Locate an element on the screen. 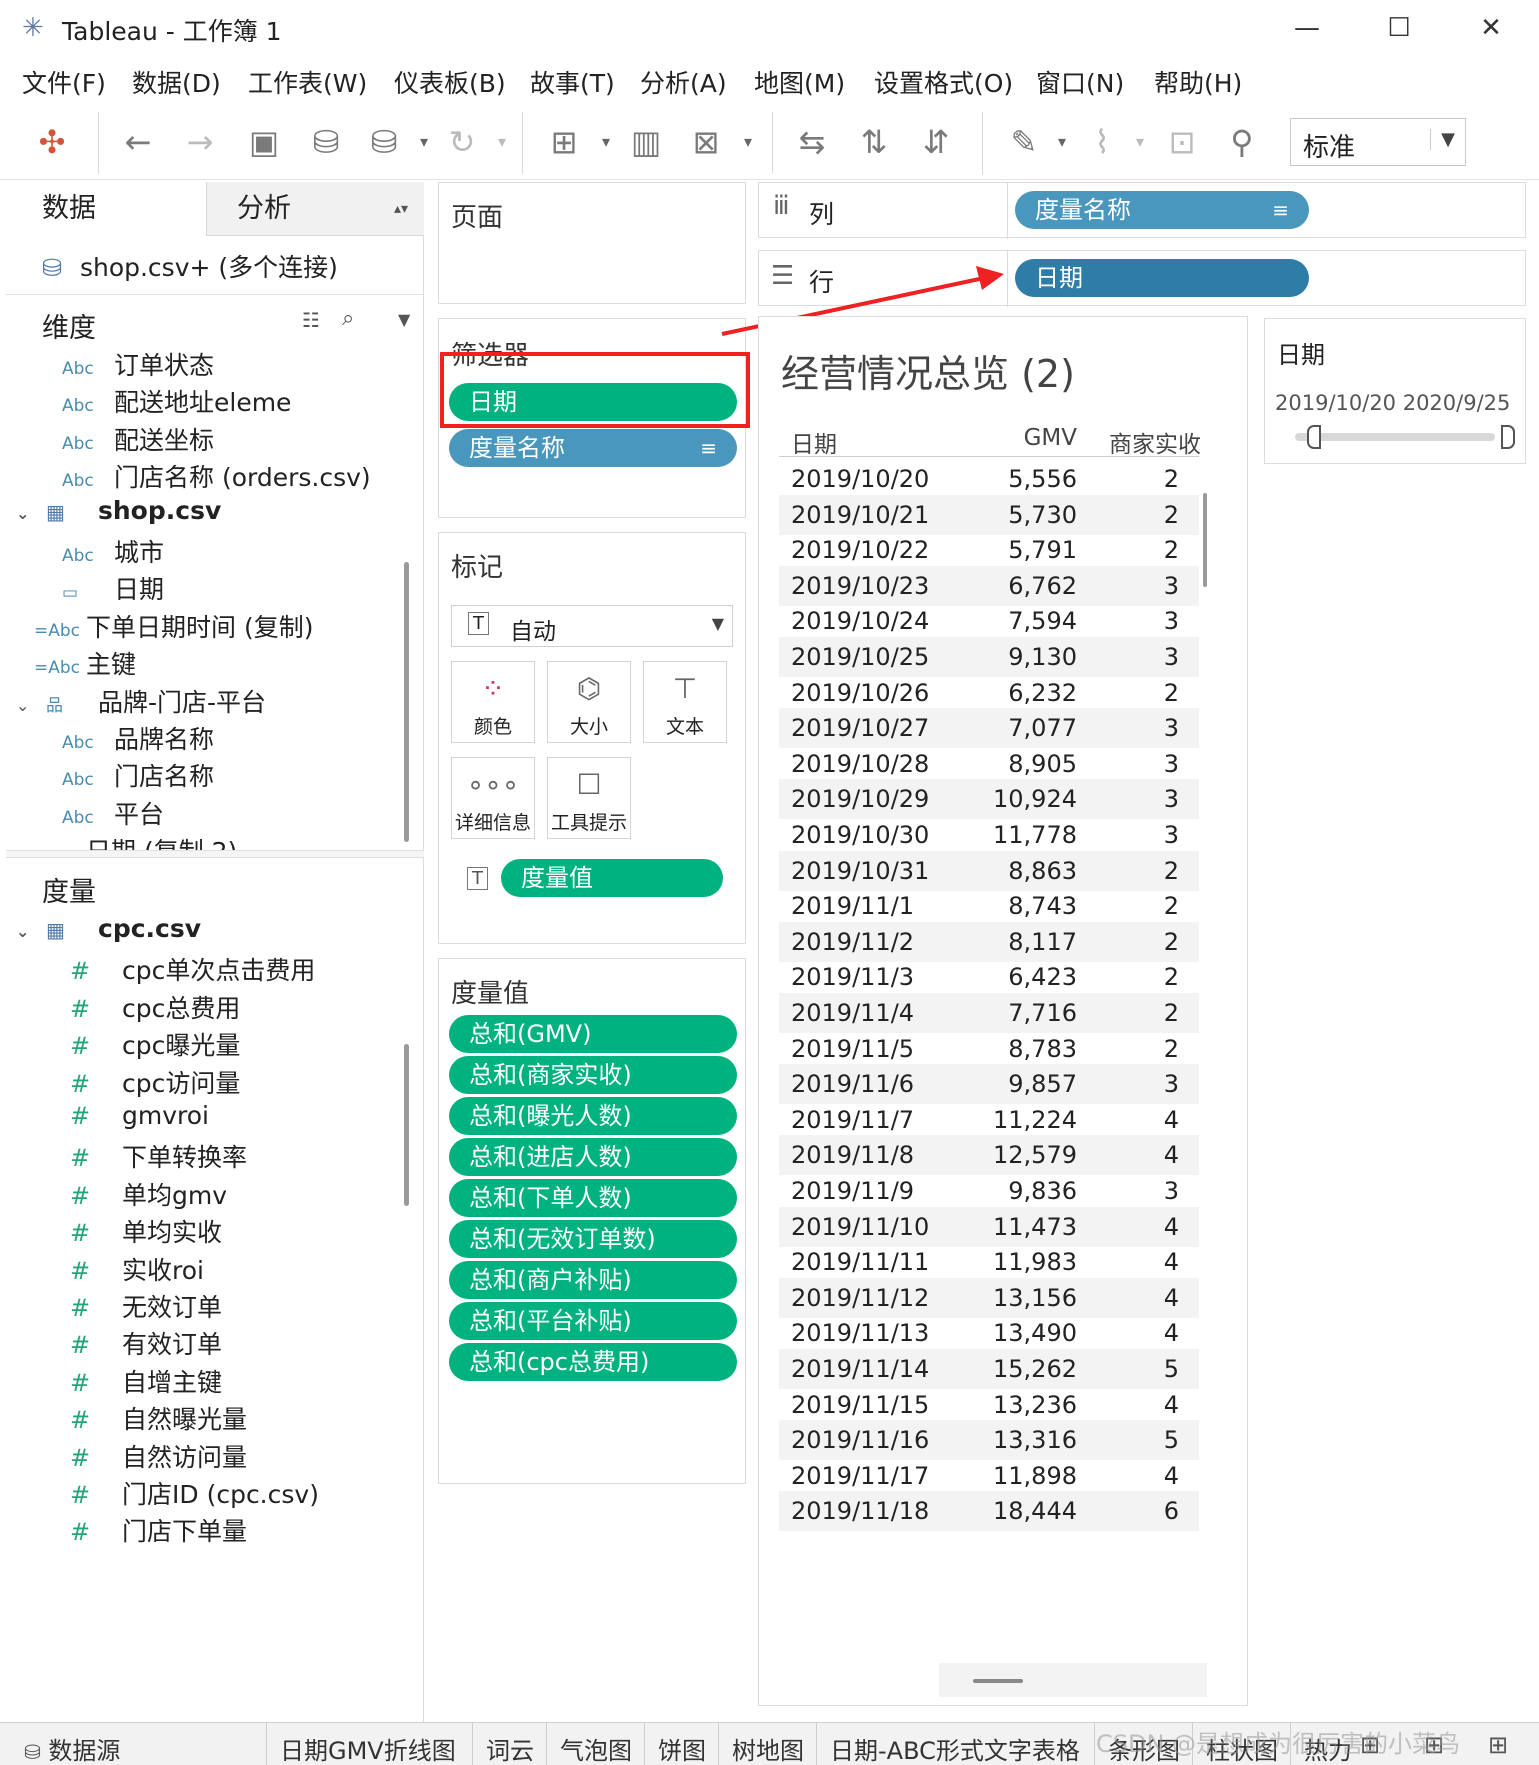  header-date: 日期 is located at coordinates (814, 442).